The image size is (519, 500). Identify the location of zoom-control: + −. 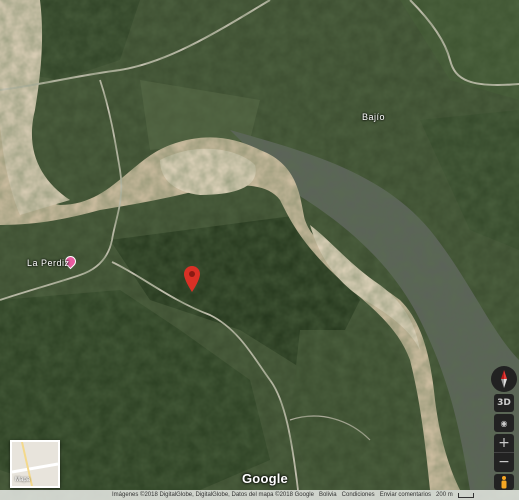
(504, 453).